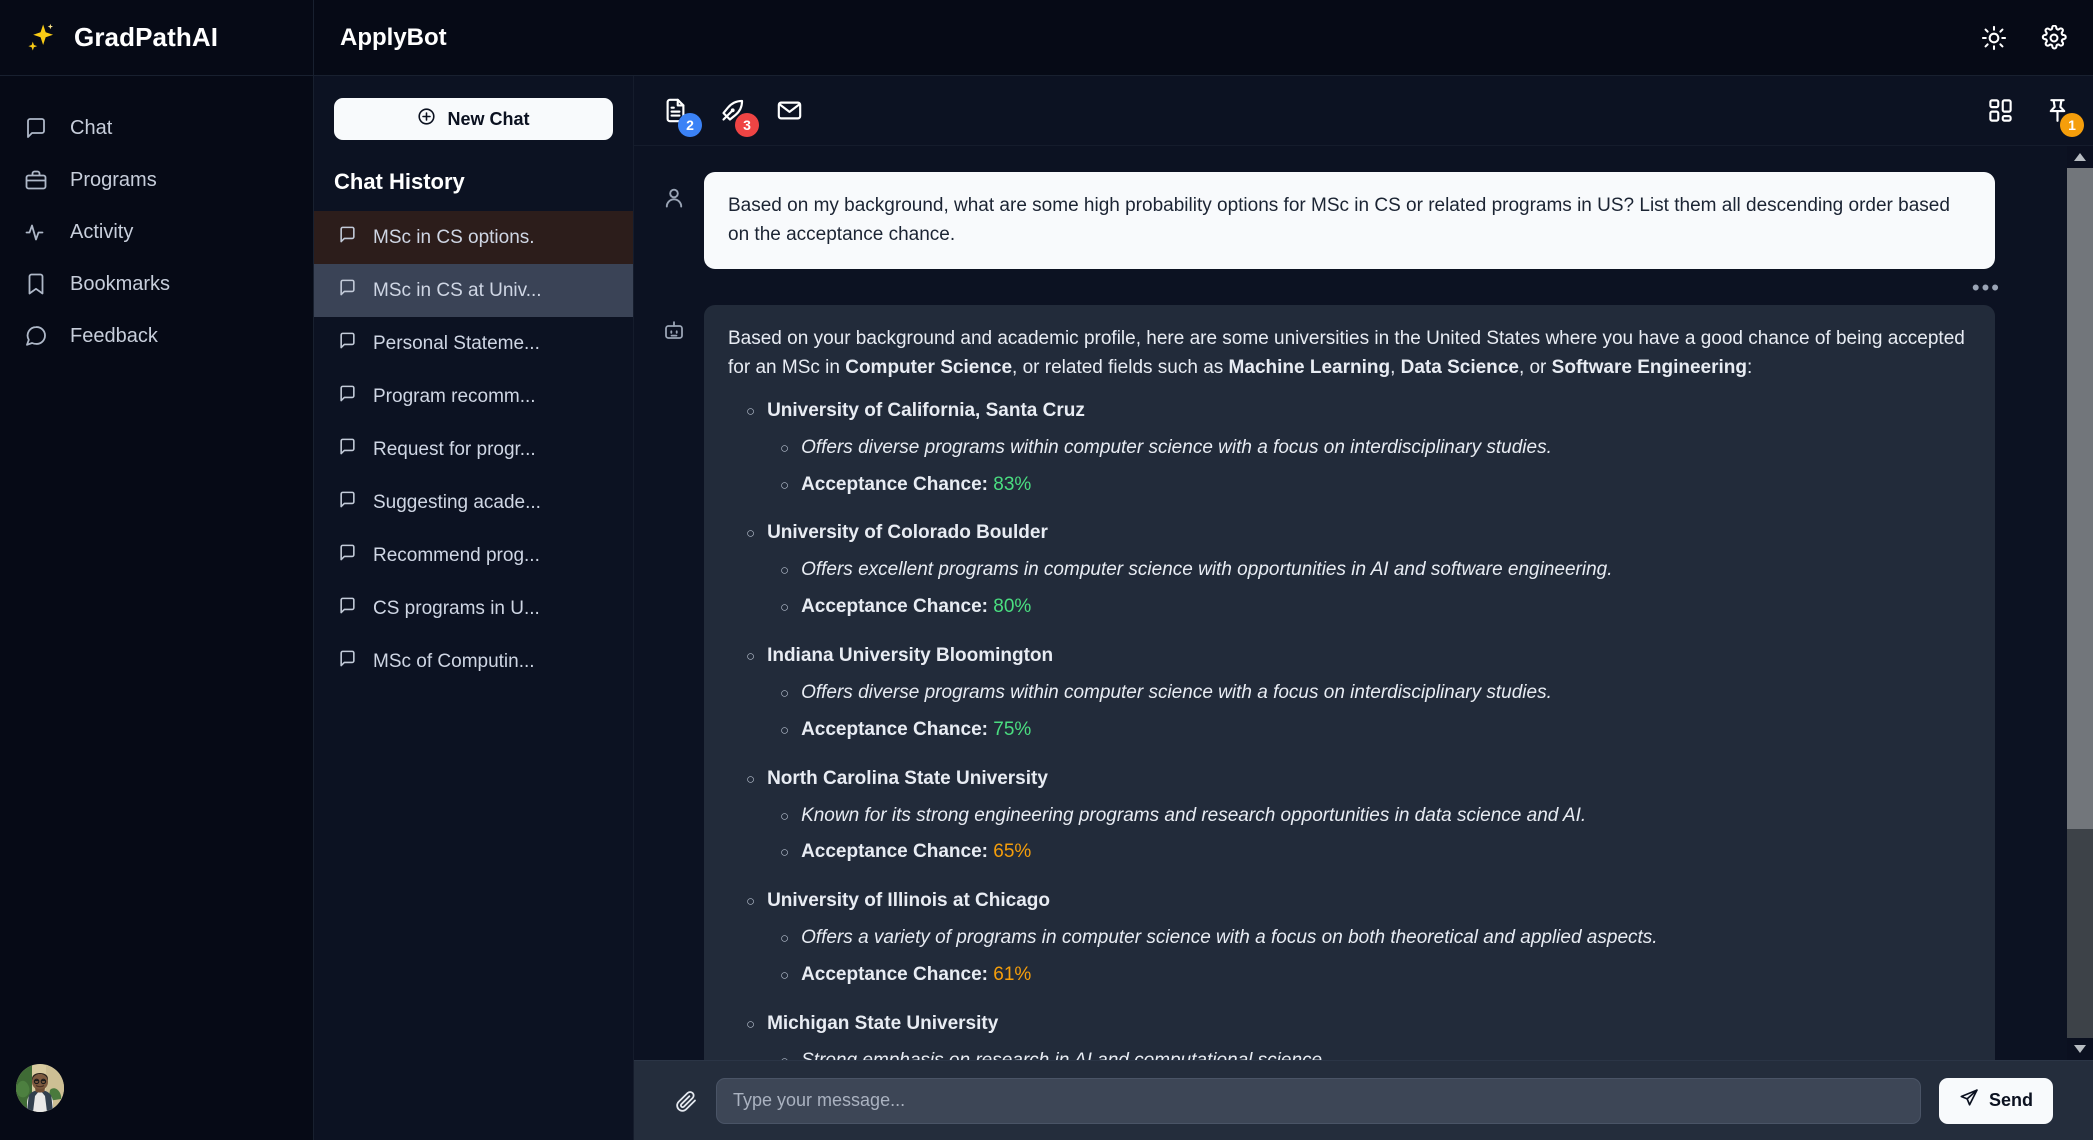  I want to click on chat-scrollbar, so click(2080, 603).